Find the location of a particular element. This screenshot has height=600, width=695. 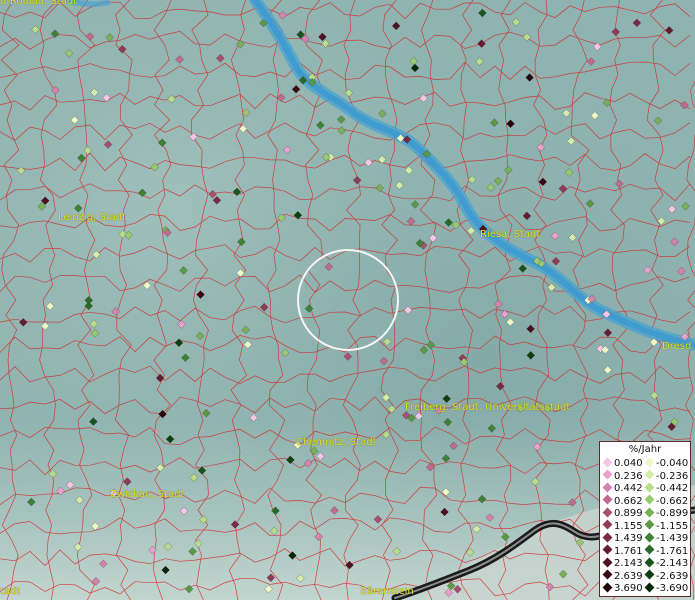

legend-entry: 0.442 is located at coordinates (622, 488).